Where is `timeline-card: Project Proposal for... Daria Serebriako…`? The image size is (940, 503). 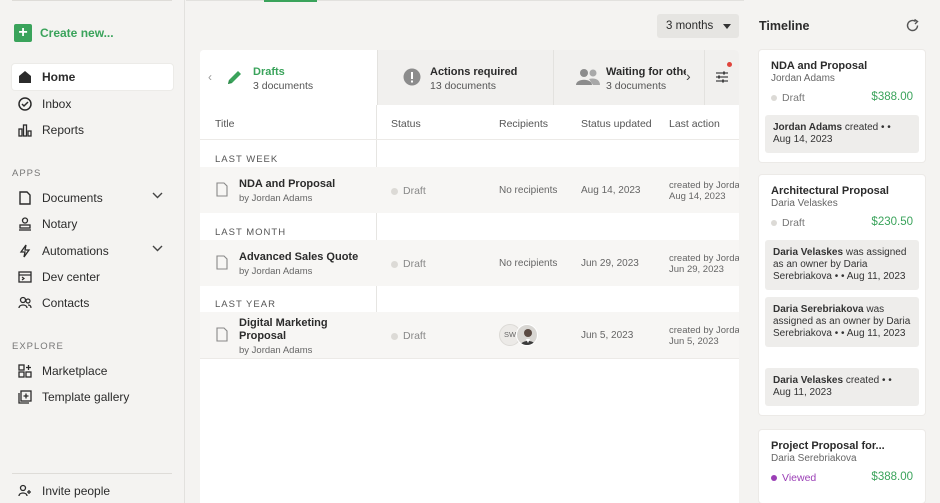 timeline-card: Project Proposal for... Daria Serebriako… is located at coordinates (842, 466).